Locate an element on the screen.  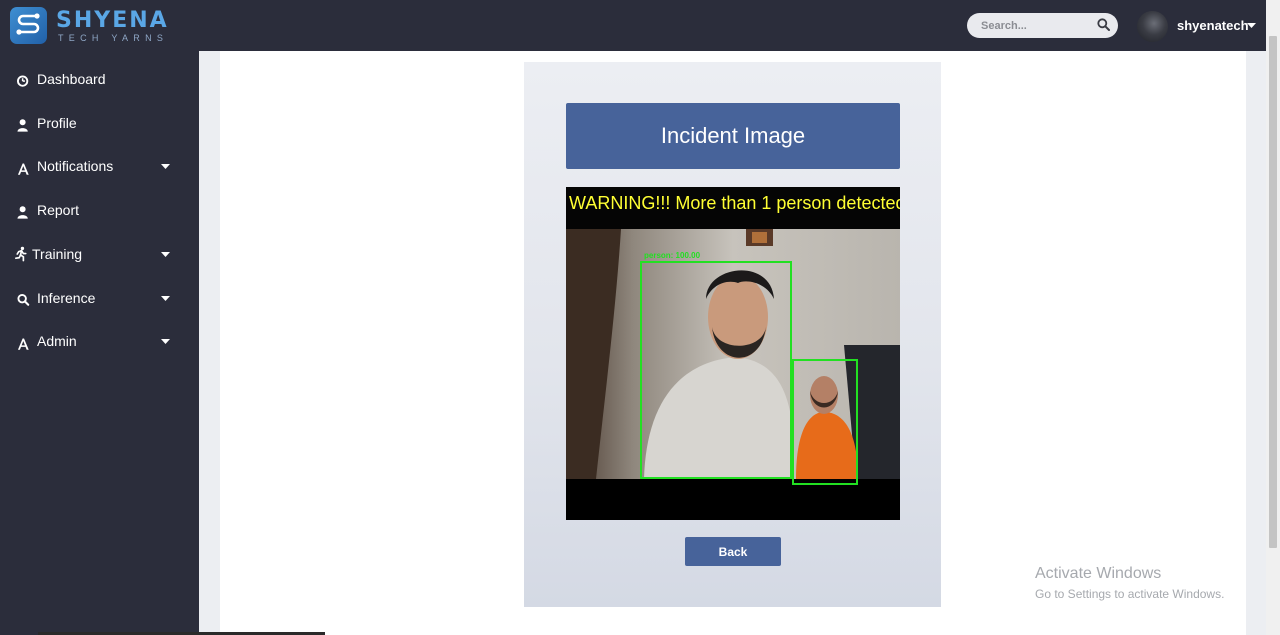
activate-windows-subtitle: Go to Settings to activate Windows. is located at coordinates (1130, 594).